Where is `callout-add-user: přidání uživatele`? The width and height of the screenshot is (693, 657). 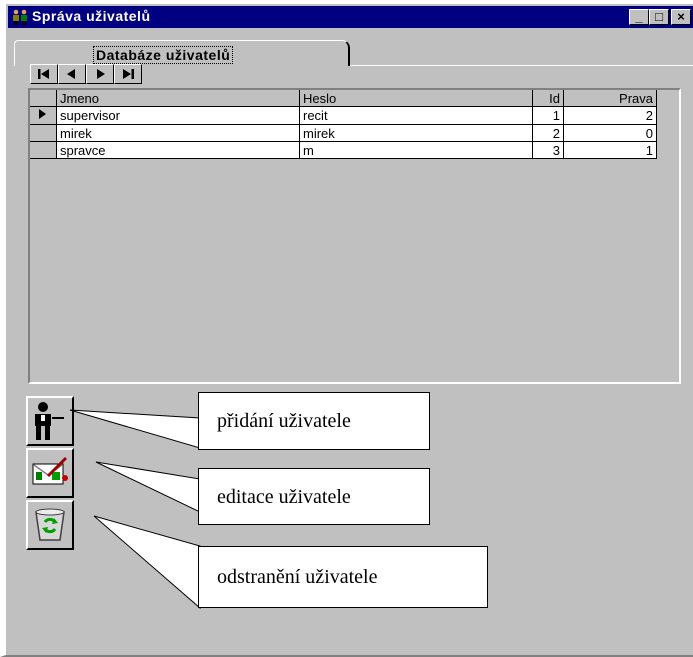 callout-add-user: přidání uživatele is located at coordinates (314, 421).